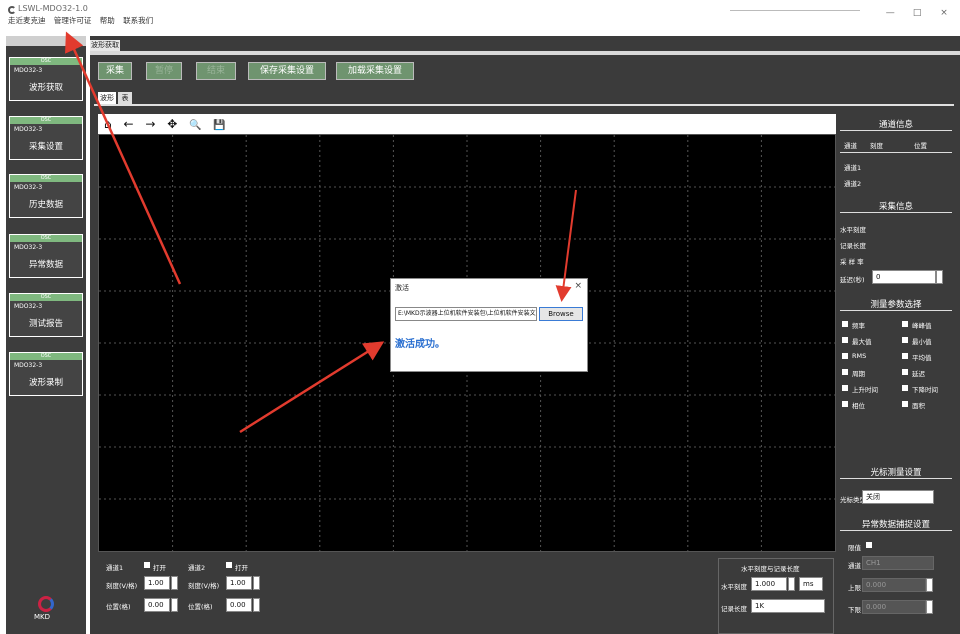 The image size is (960, 634). Describe the element at coordinates (920, 146) in the screenshot. I see `col-position: 位置` at that location.